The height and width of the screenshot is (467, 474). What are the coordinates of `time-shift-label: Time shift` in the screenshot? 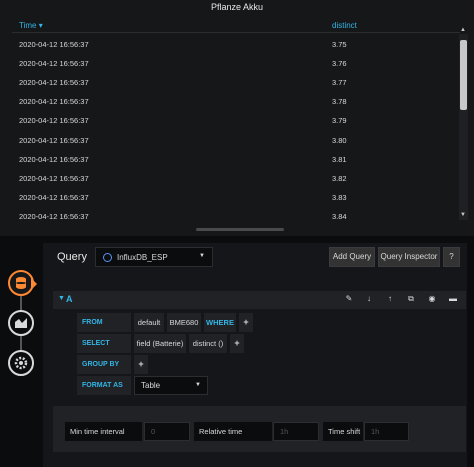 It's located at (343, 431).